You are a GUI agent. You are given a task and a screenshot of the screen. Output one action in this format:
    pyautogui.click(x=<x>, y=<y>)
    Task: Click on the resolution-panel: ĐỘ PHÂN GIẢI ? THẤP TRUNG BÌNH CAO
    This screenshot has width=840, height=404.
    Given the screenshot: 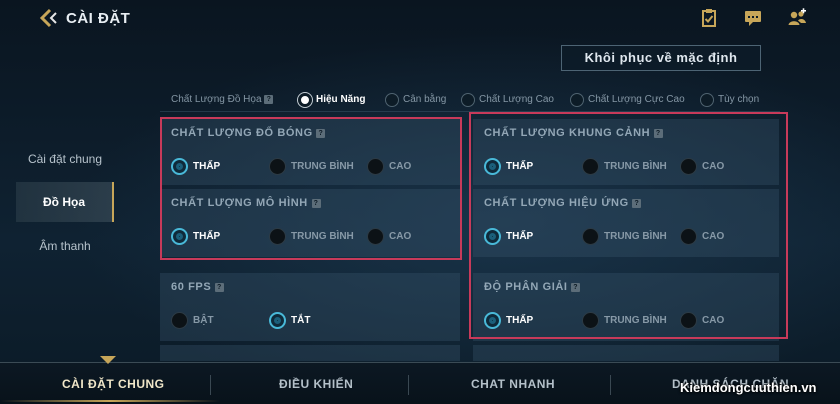 What is the action you would take?
    pyautogui.click(x=626, y=307)
    